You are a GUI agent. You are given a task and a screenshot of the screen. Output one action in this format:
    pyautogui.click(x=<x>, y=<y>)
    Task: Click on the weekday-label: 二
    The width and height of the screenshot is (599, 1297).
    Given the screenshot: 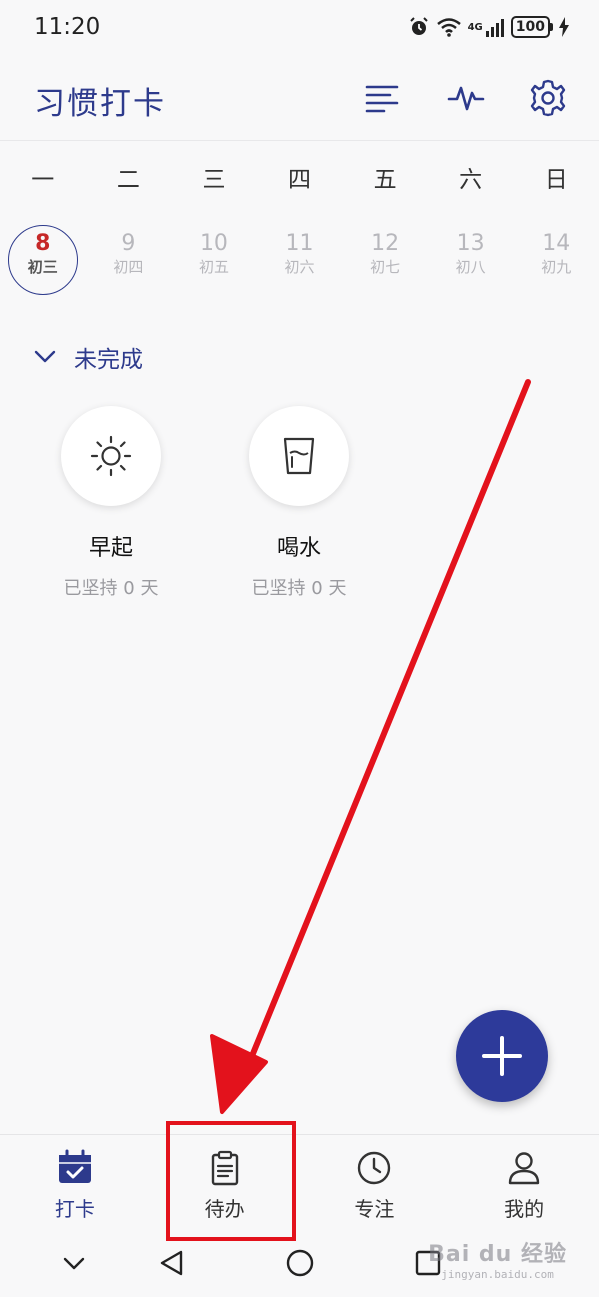 What is the action you would take?
    pyautogui.click(x=128, y=180)
    